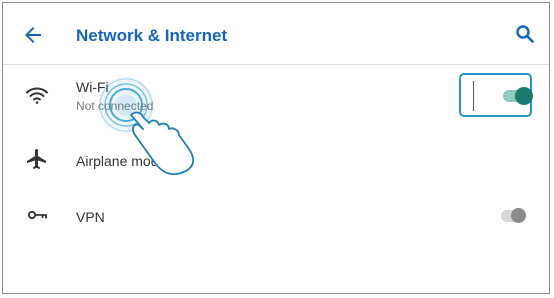  I want to click on search-icon, so click(525, 34).